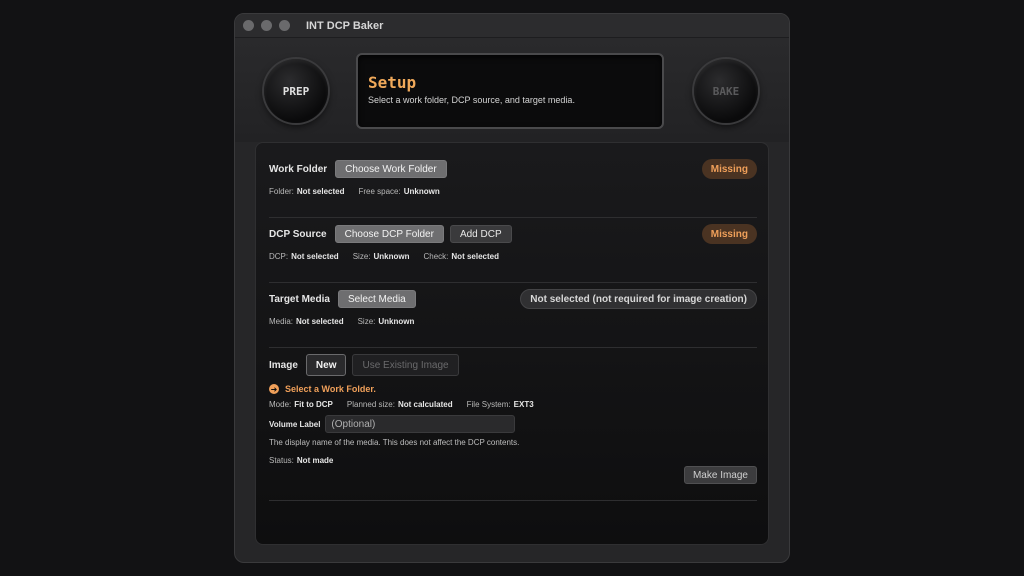 The width and height of the screenshot is (1024, 576). Describe the element at coordinates (298, 234) in the screenshot. I see `dcp-source-label: DCP Source` at that location.